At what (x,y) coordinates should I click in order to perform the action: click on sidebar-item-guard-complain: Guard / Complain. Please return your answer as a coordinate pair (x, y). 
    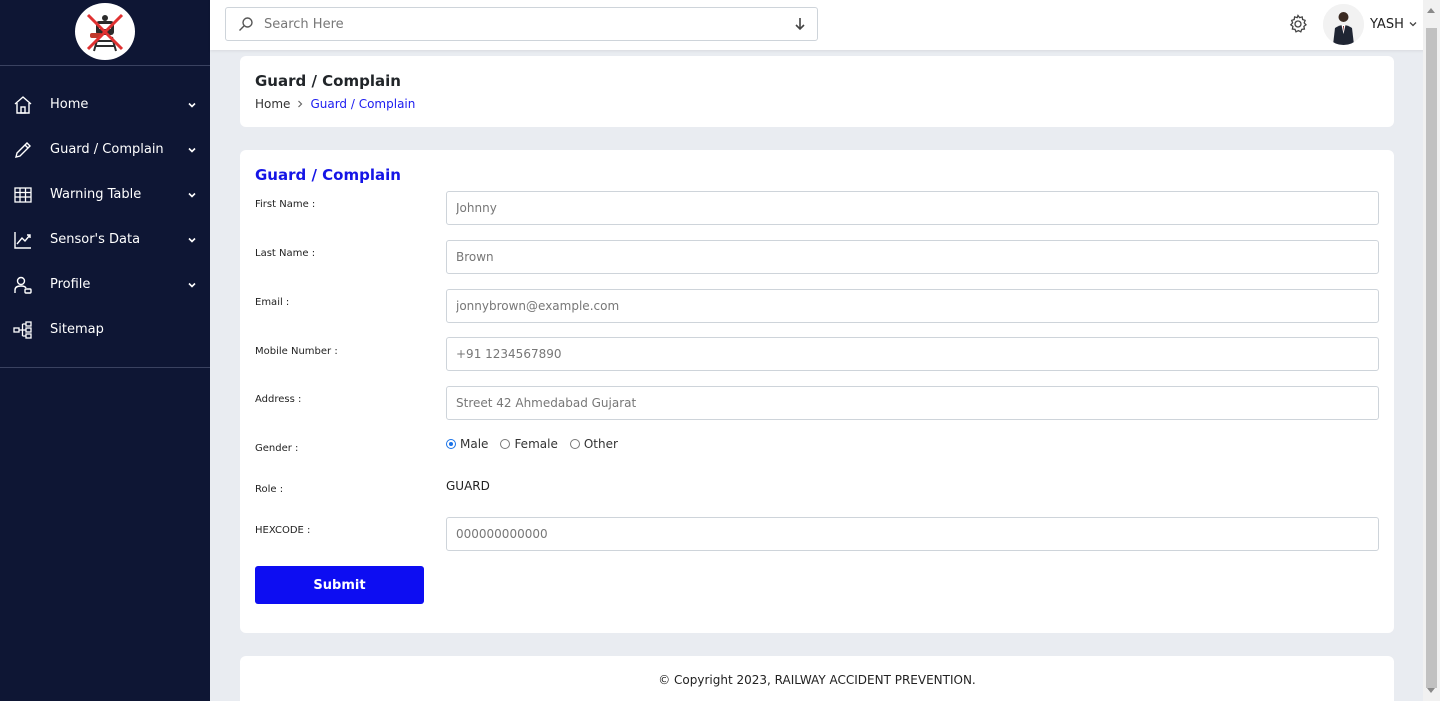
    Looking at the image, I should click on (105, 149).